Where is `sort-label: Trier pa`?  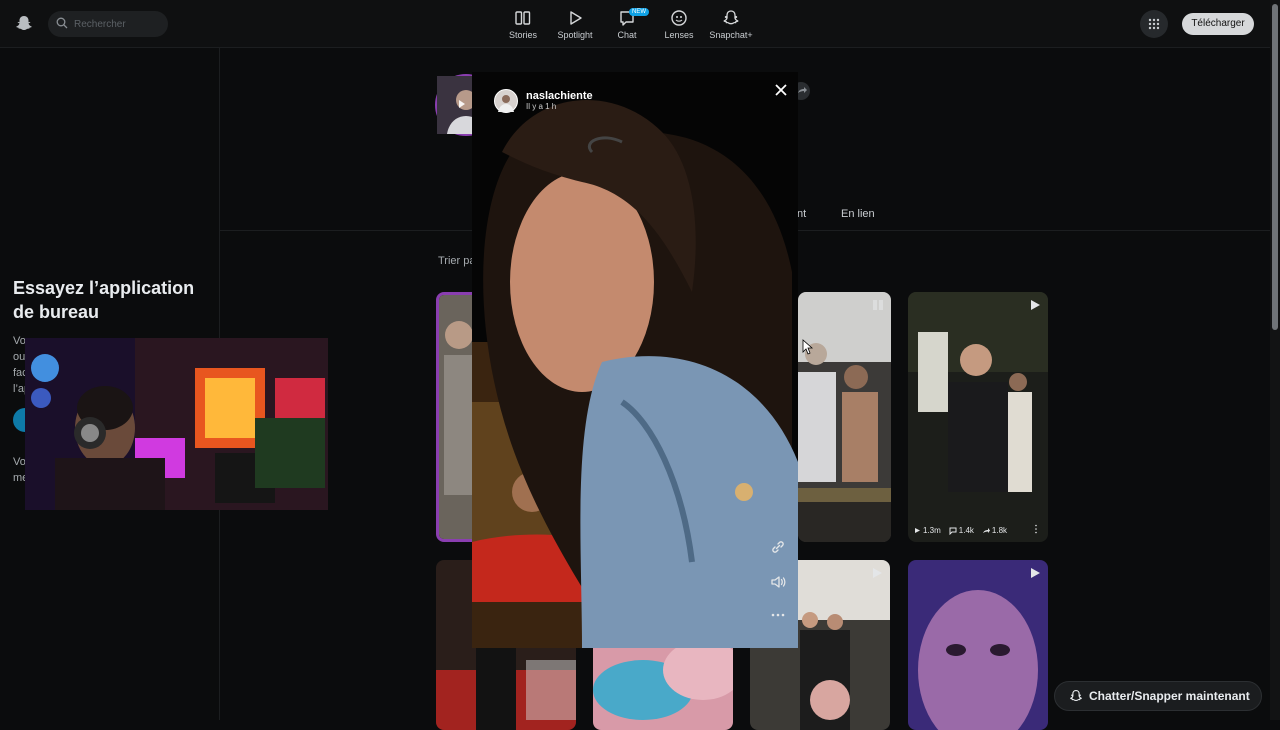 sort-label: Trier pa is located at coordinates (457, 261).